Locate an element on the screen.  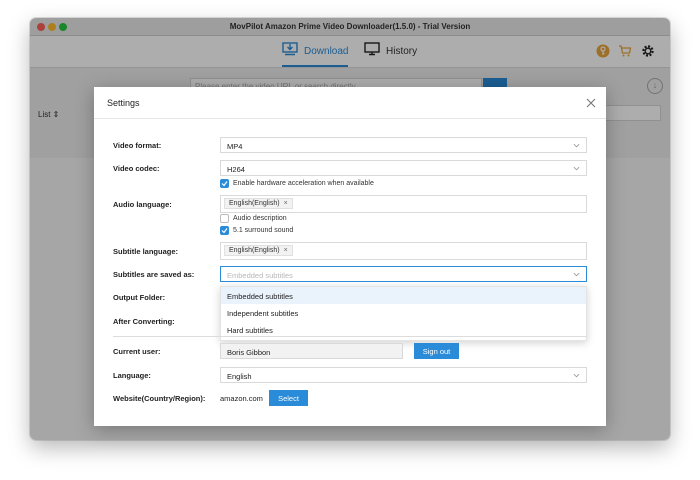
surround-sound-checkbox: 5.1 surround sound is located at coordinates (256, 230).